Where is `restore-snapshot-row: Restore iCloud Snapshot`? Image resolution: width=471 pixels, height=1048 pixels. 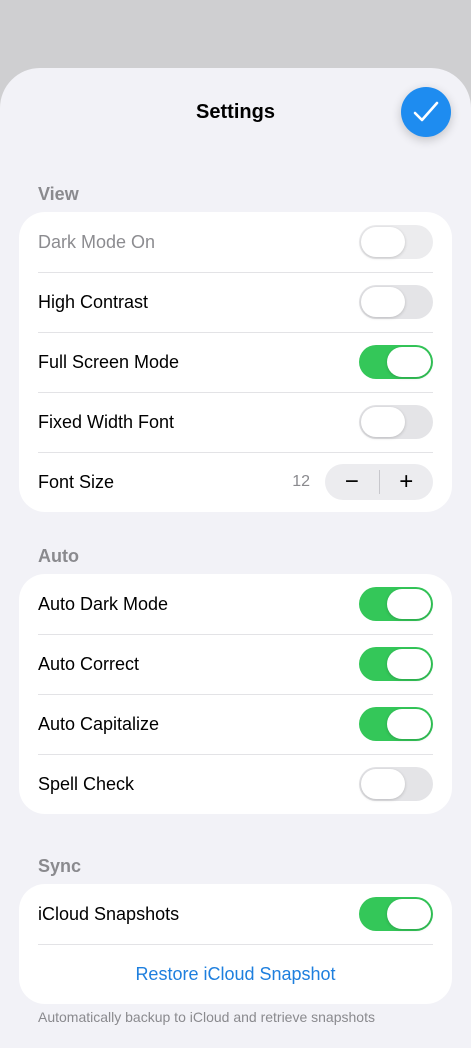 restore-snapshot-row: Restore iCloud Snapshot is located at coordinates (235, 974).